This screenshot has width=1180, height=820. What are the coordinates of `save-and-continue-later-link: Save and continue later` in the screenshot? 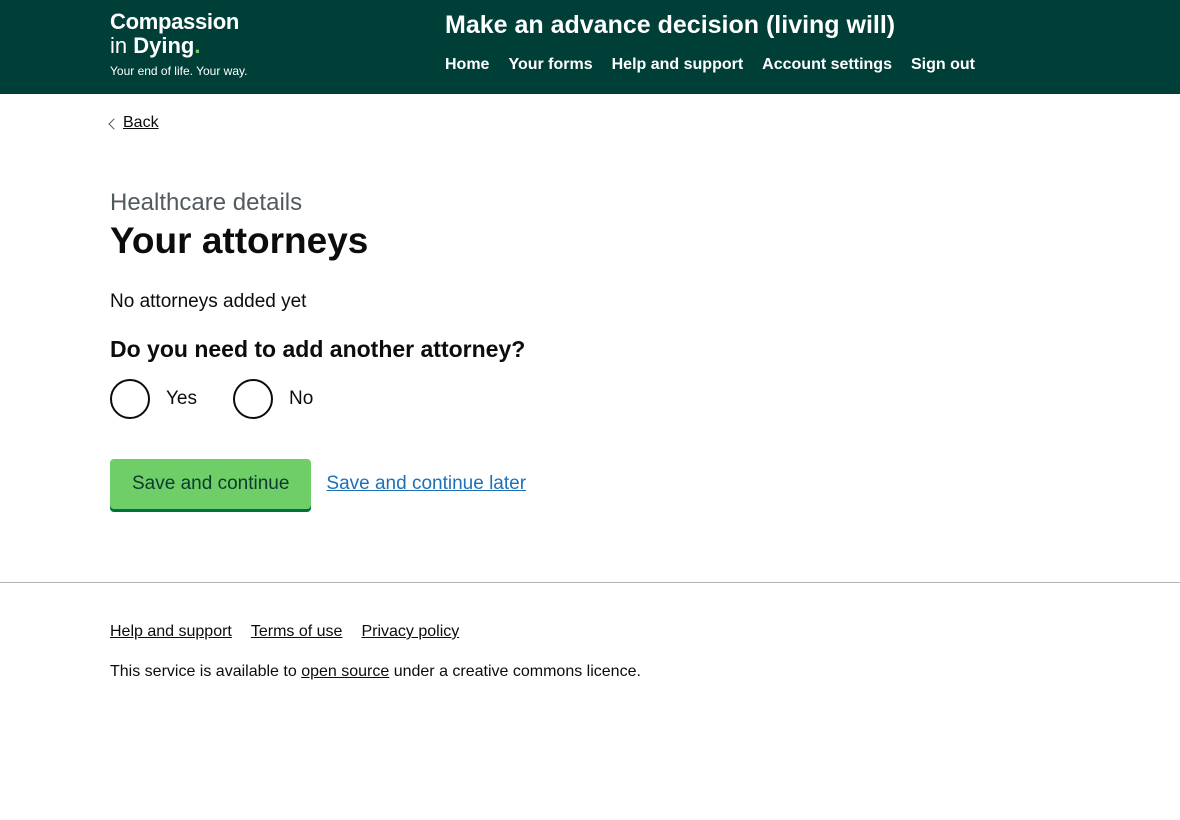 It's located at (426, 484).